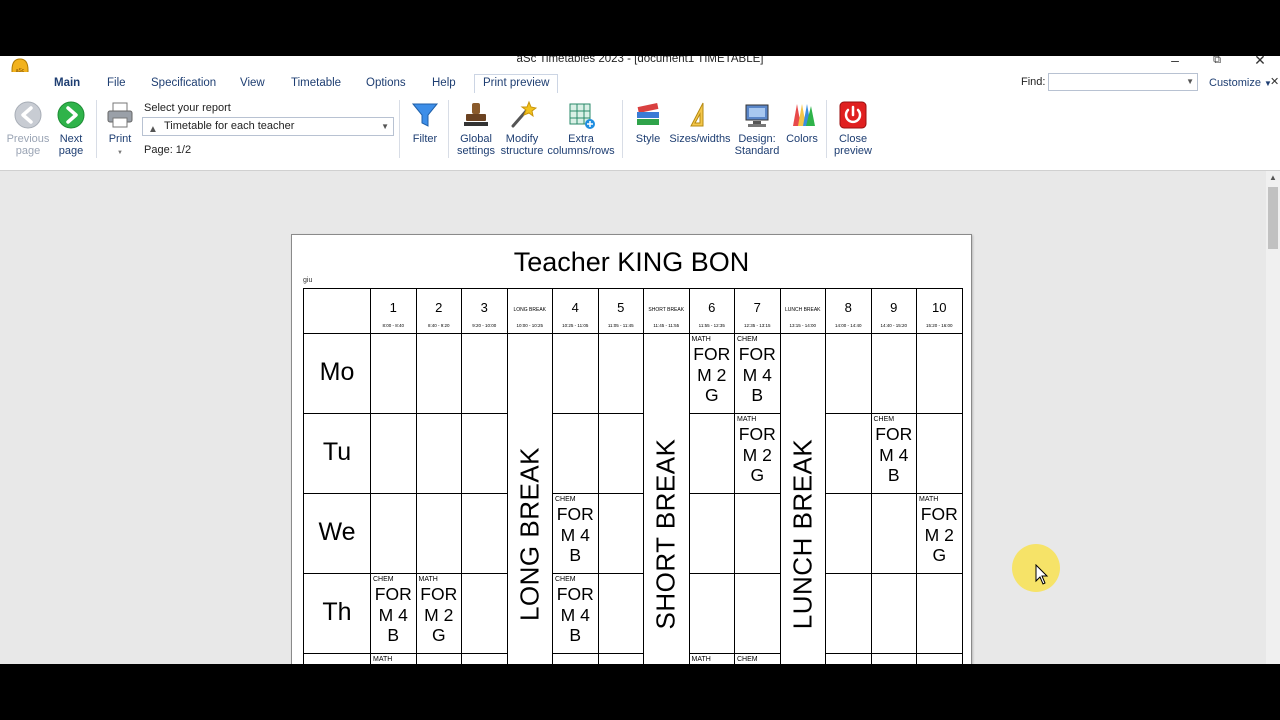 Image resolution: width=1280 pixels, height=720 pixels. What do you see at coordinates (648, 122) in the screenshot?
I see `style-button: Style` at bounding box center [648, 122].